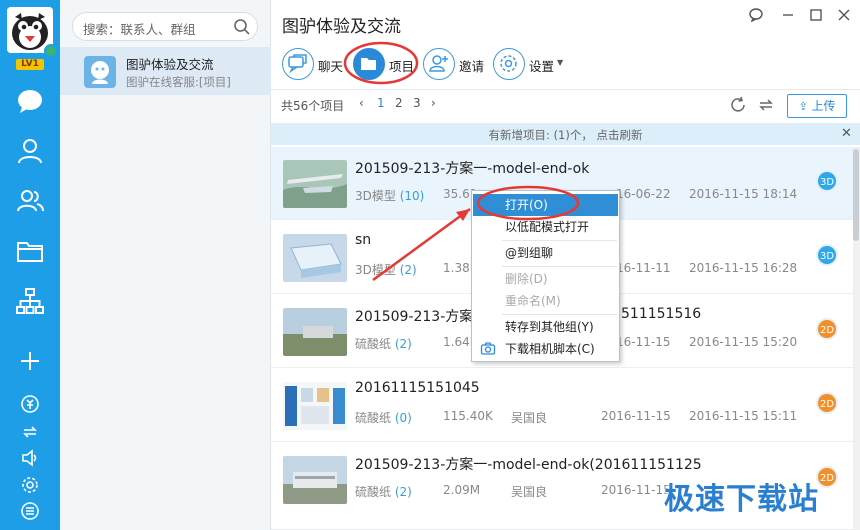 This screenshot has height=530, width=860. What do you see at coordinates (462, 490) in the screenshot?
I see `item-size: 2.09M` at bounding box center [462, 490].